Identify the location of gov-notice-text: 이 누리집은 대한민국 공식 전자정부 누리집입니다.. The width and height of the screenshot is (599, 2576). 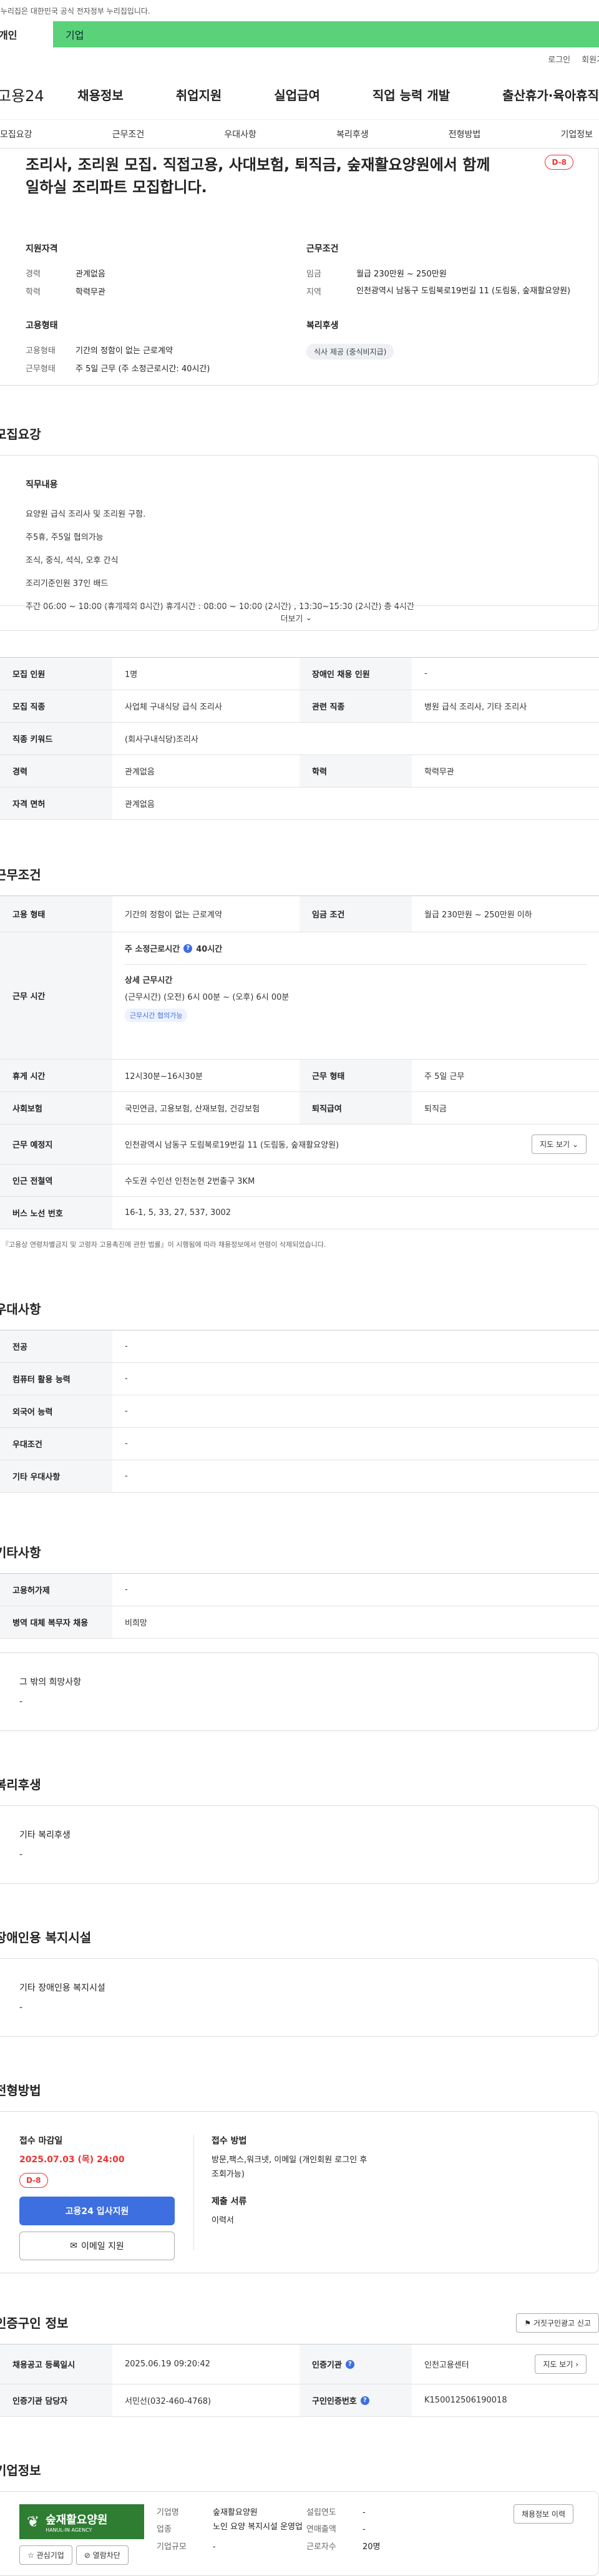
(75, 11).